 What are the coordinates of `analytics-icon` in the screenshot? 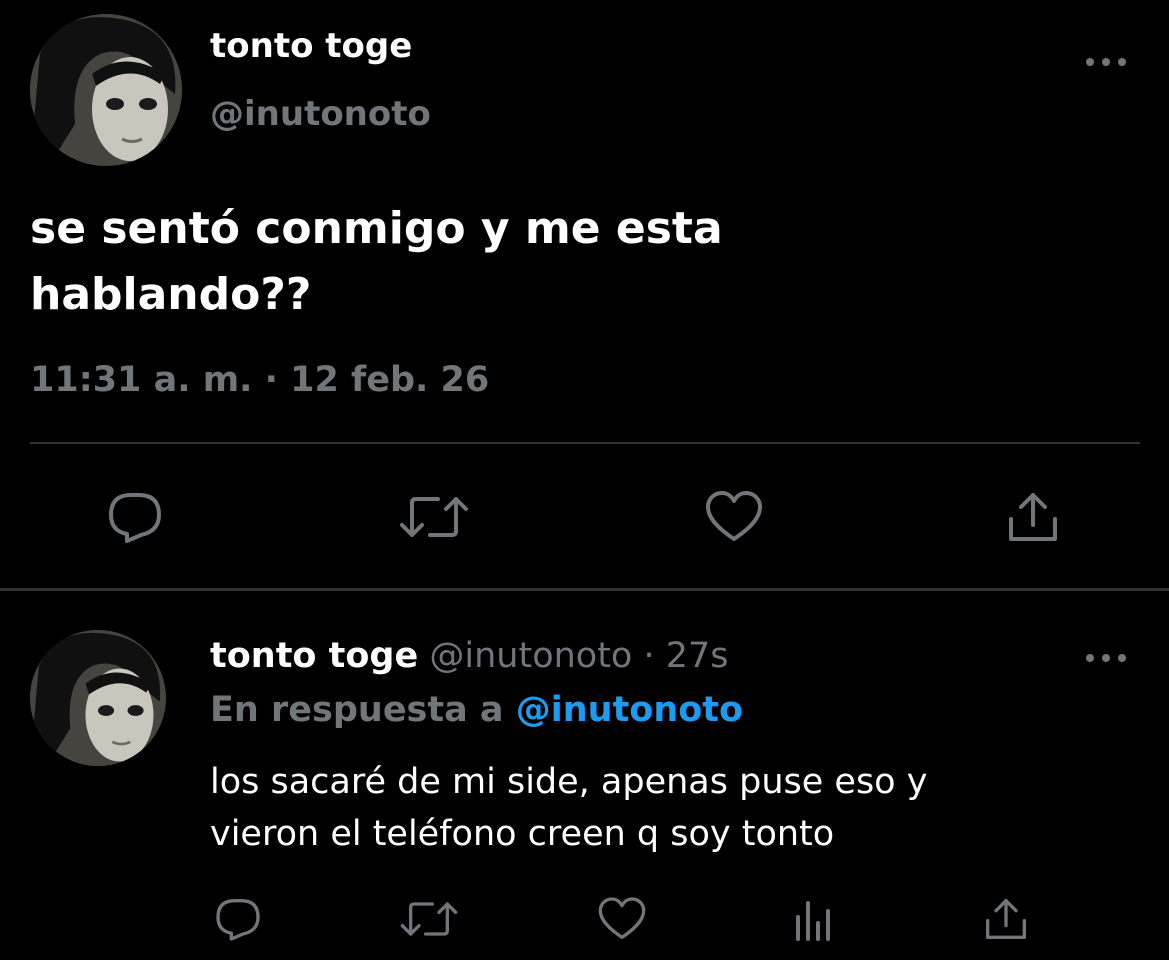 It's located at (813, 921).